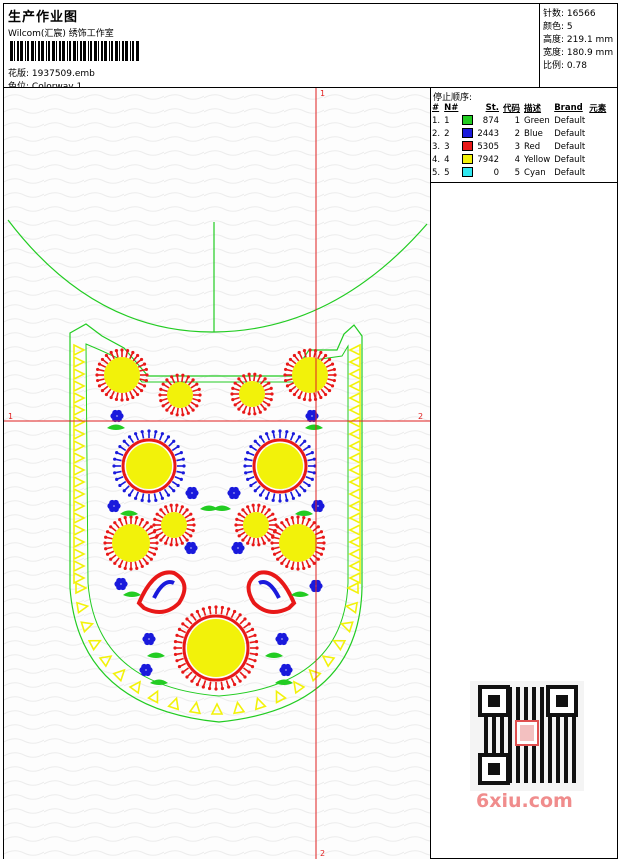 The width and height of the screenshot is (620, 861). What do you see at coordinates (527, 736) in the screenshot?
I see `qr-code-icon` at bounding box center [527, 736].